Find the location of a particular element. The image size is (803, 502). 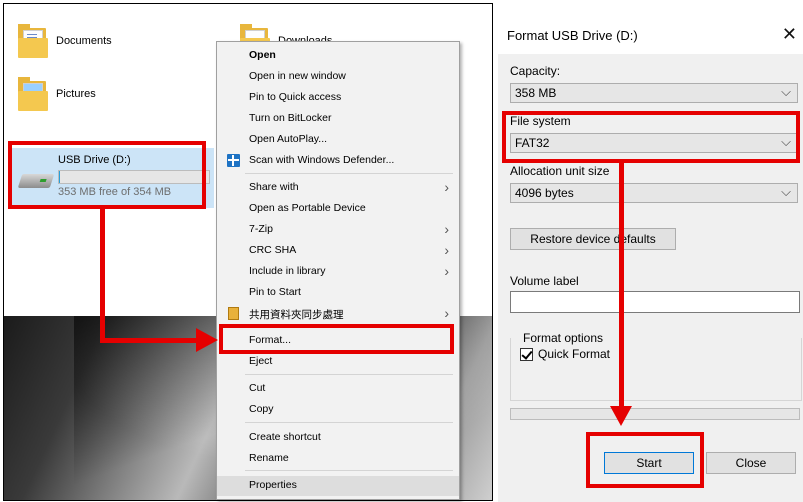

menu-item-label: Open is located at coordinates (262, 55).